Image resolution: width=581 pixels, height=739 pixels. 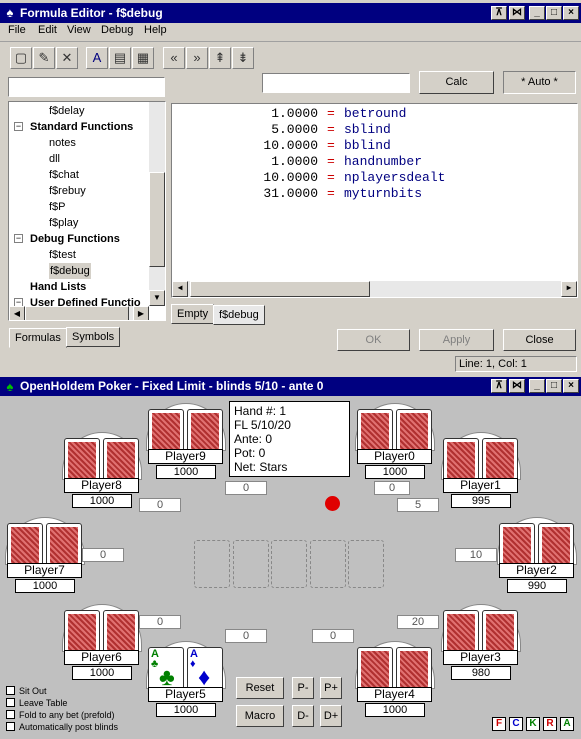 I want to click on tree-vscrollbar: ▼, so click(x=157, y=204).